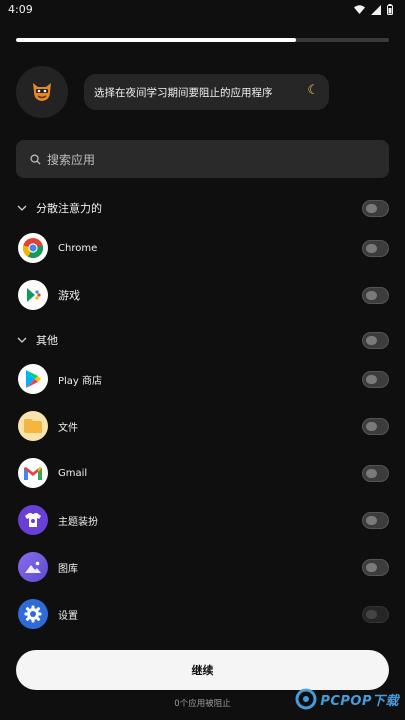 This screenshot has height=720, width=405. I want to click on theme-icon, so click(33, 520).